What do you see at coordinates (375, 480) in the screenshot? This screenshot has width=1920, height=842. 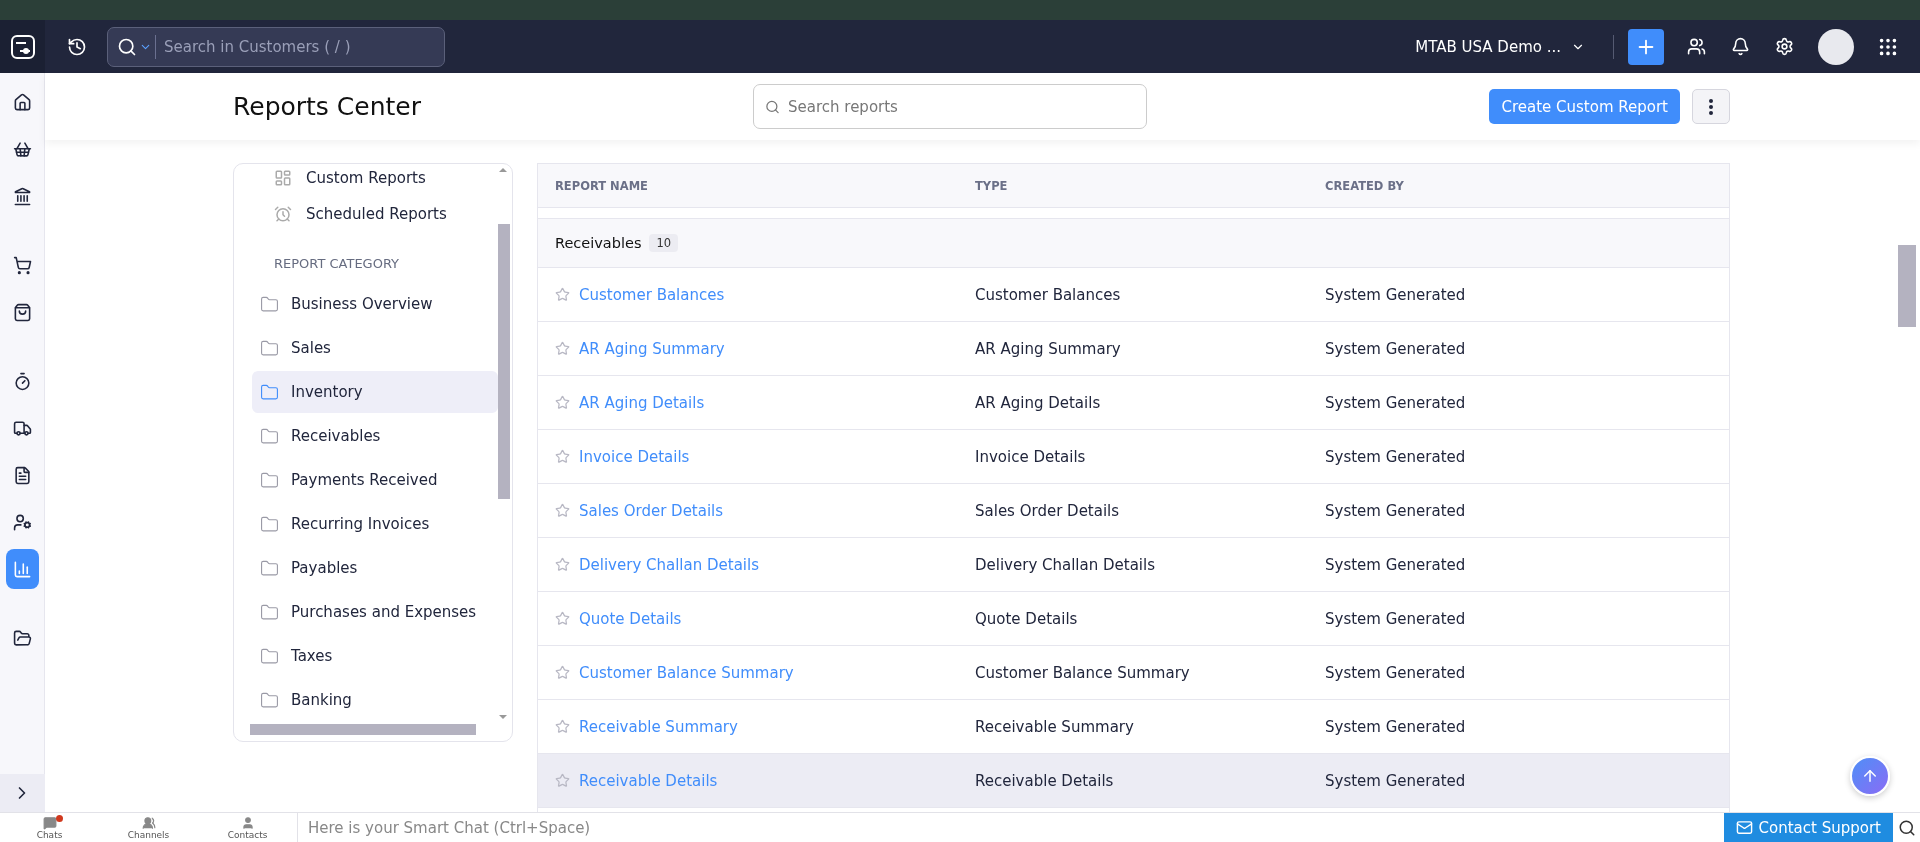 I see `category-item: Payments Received` at bounding box center [375, 480].